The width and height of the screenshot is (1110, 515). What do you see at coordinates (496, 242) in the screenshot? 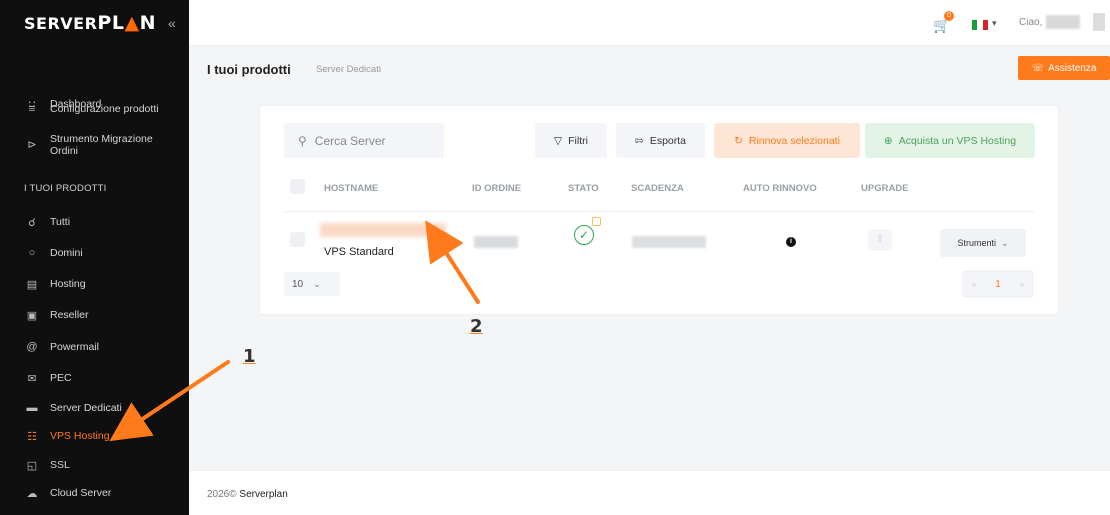
I see `id-ordine-redacted` at bounding box center [496, 242].